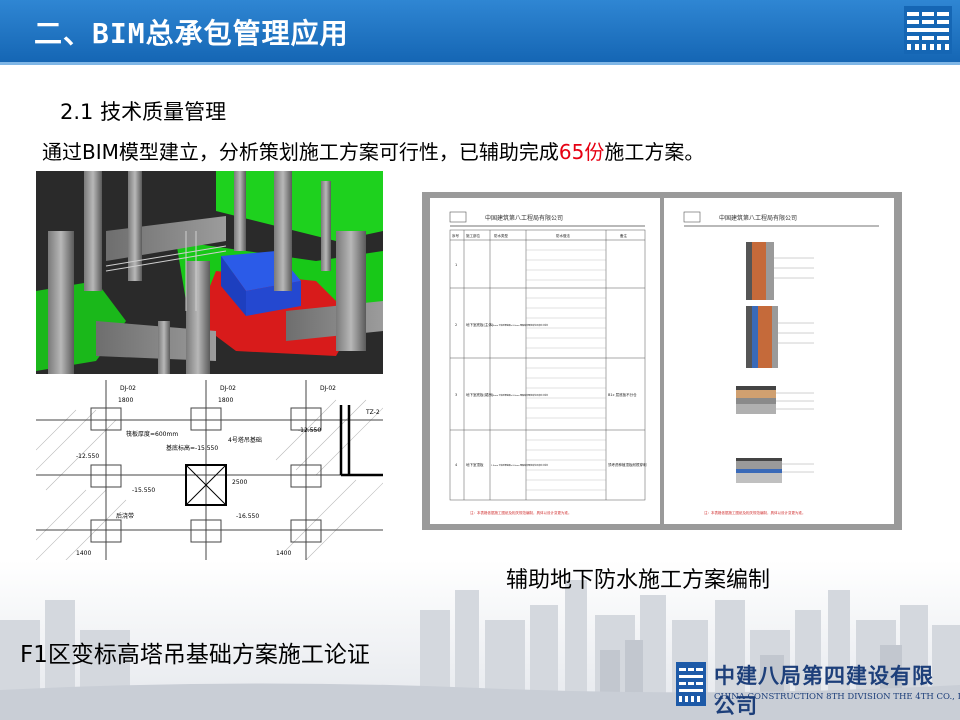  Describe the element at coordinates (143, 112) in the screenshot. I see `section-subtitle: 2.1 技术质量管理` at that location.